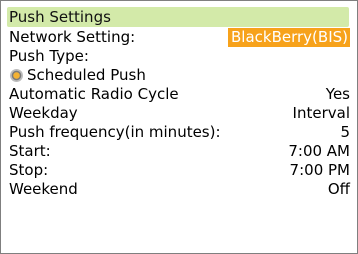 The width and height of the screenshot is (358, 254). Describe the element at coordinates (289, 37) in the screenshot. I see `network-setting-dropdown: BlackBerry(BIS)` at that location.